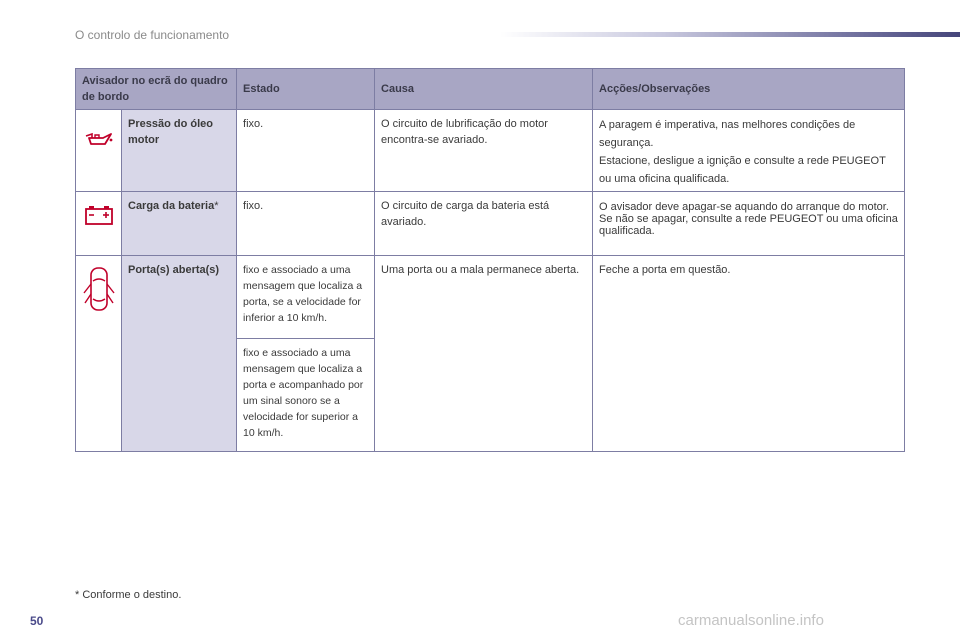 This screenshot has height=640, width=960. Describe the element at coordinates (216, 206) in the screenshot. I see `footnote-marker: *` at that location.